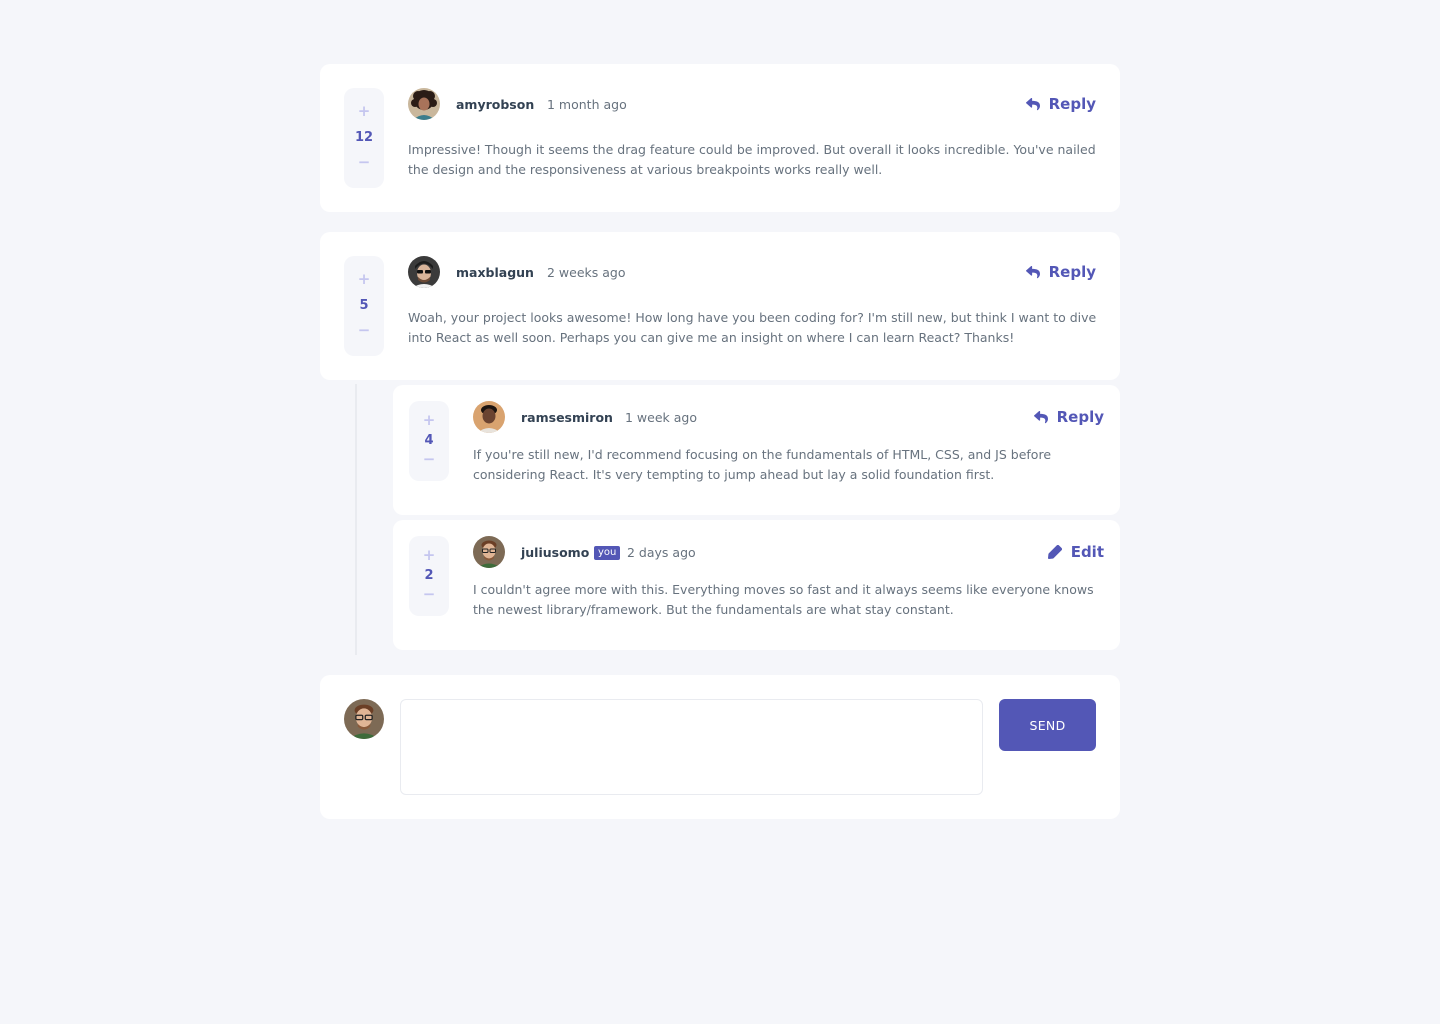 Image resolution: width=1440 pixels, height=1024 pixels. Describe the element at coordinates (495, 104) in the screenshot. I see `username: amyrobson` at that location.